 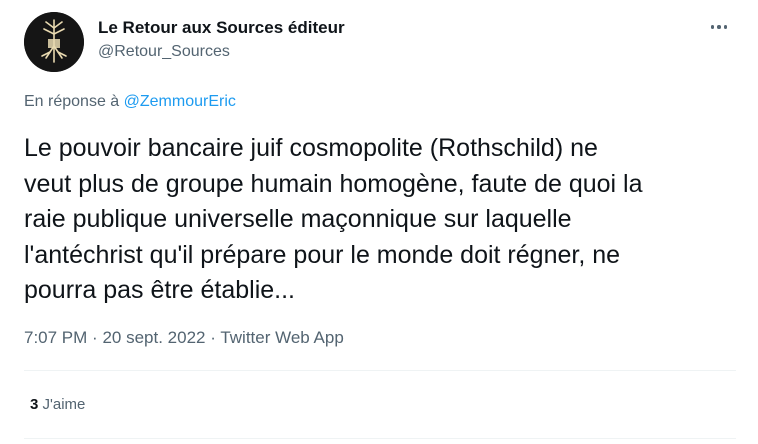 I want to click on reply-context: En réponse à @ZemmourEric, so click(x=130, y=102).